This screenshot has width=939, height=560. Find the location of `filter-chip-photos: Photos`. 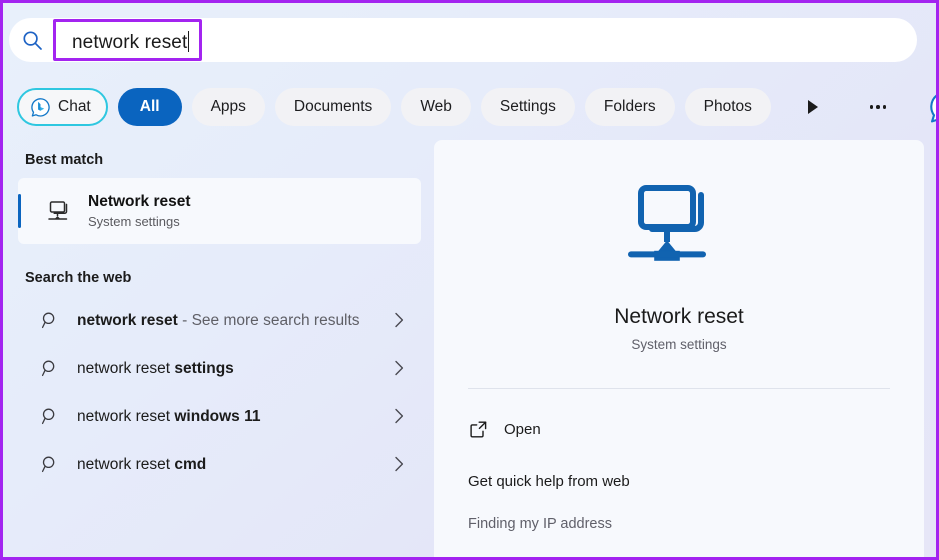

filter-chip-photos: Photos is located at coordinates (727, 107).